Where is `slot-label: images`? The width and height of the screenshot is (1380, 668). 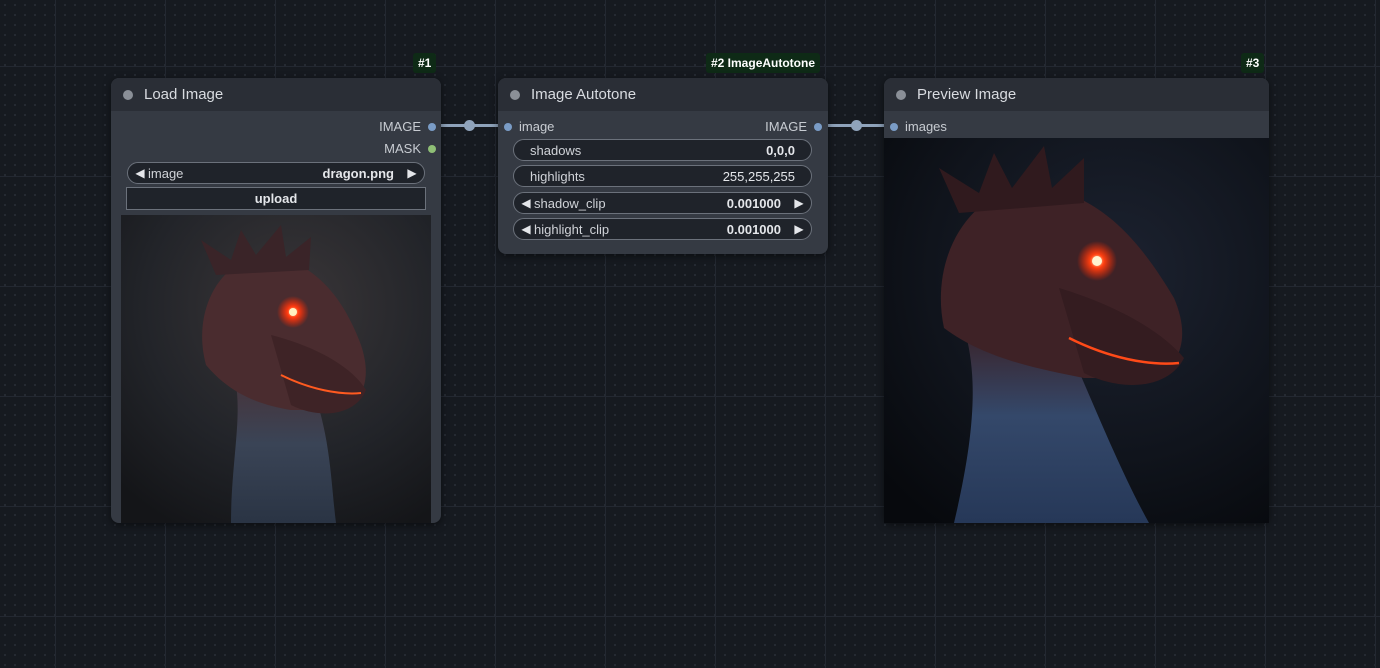
slot-label: images is located at coordinates (926, 126).